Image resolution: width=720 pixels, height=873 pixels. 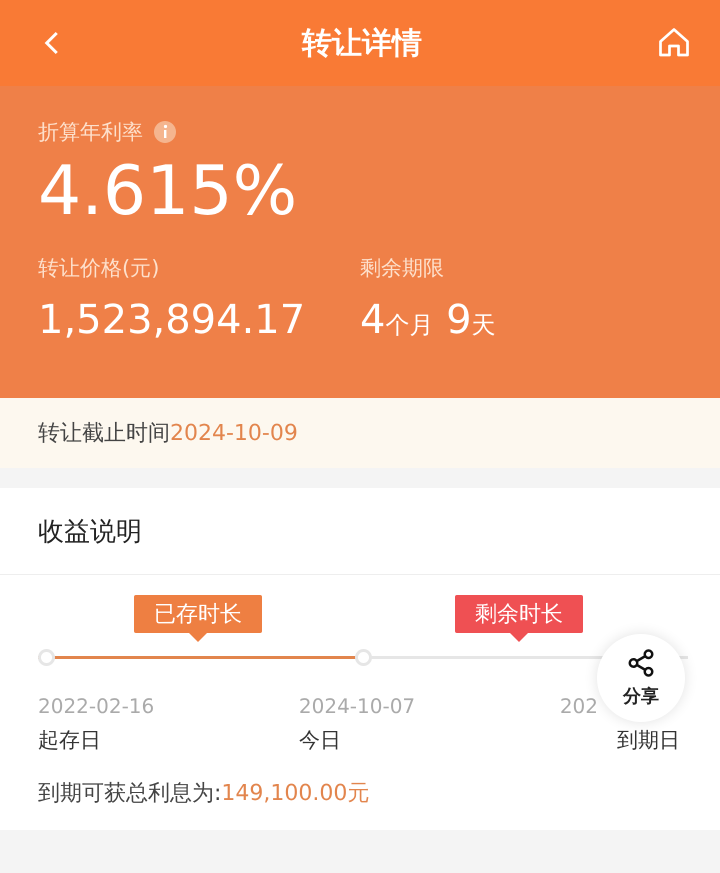 I want to click on annual-rate: 4.615%, so click(x=168, y=192).